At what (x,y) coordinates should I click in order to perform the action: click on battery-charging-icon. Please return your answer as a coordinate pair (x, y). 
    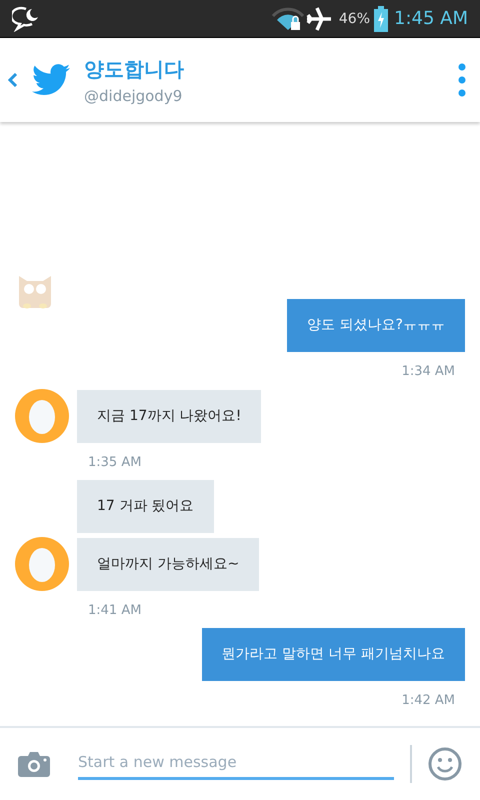
    Looking at the image, I should click on (381, 19).